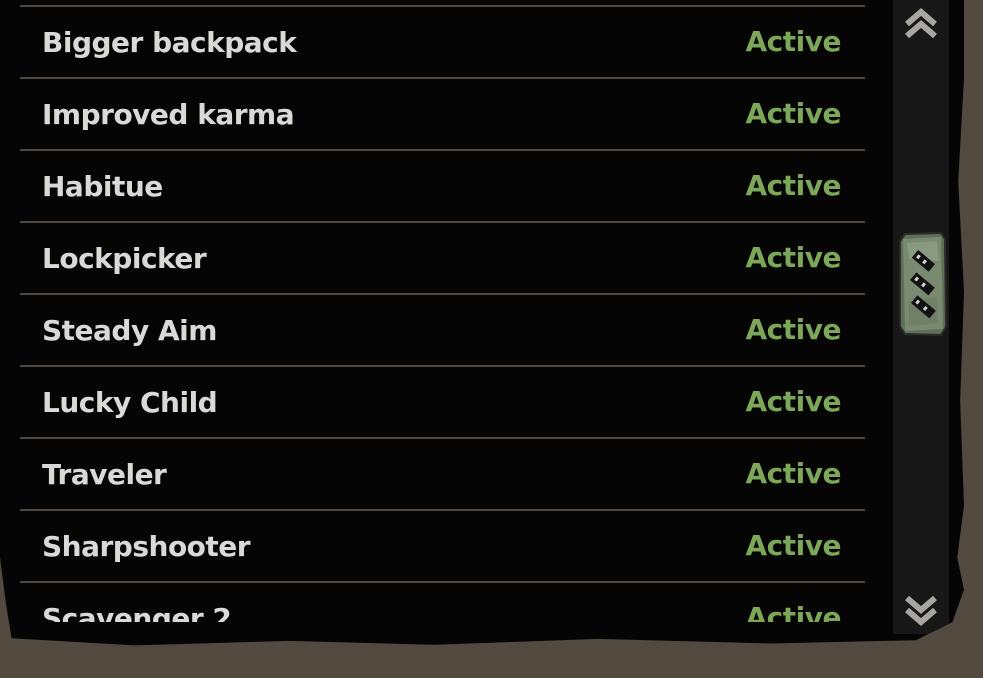  What do you see at coordinates (442, 475) in the screenshot?
I see `perk-row-traveler: Traveler Active` at bounding box center [442, 475].